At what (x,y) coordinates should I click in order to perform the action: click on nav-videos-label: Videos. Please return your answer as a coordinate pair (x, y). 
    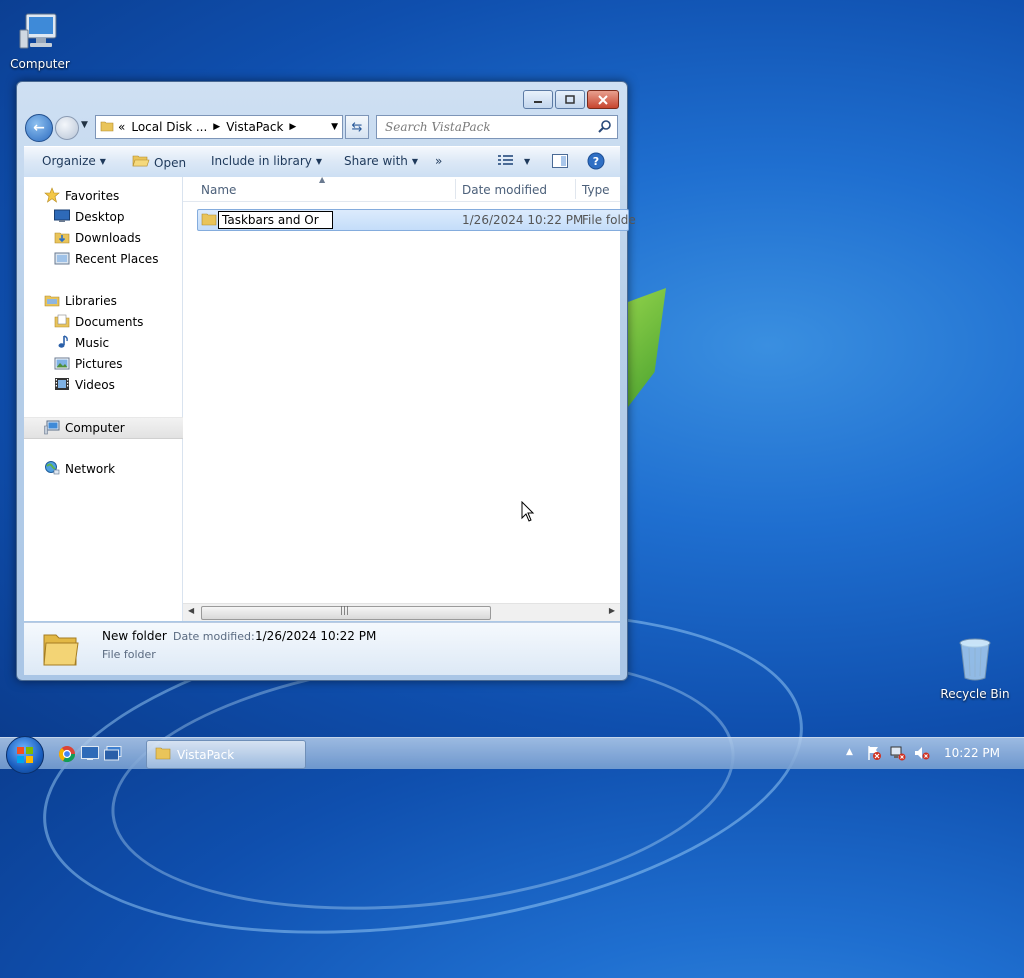
    Looking at the image, I should click on (95, 385).